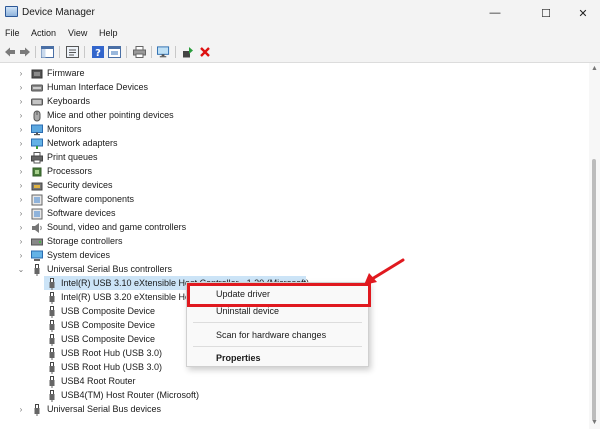 The image size is (600, 429). Describe the element at coordinates (37, 116) in the screenshot. I see `mouse-icon` at that location.